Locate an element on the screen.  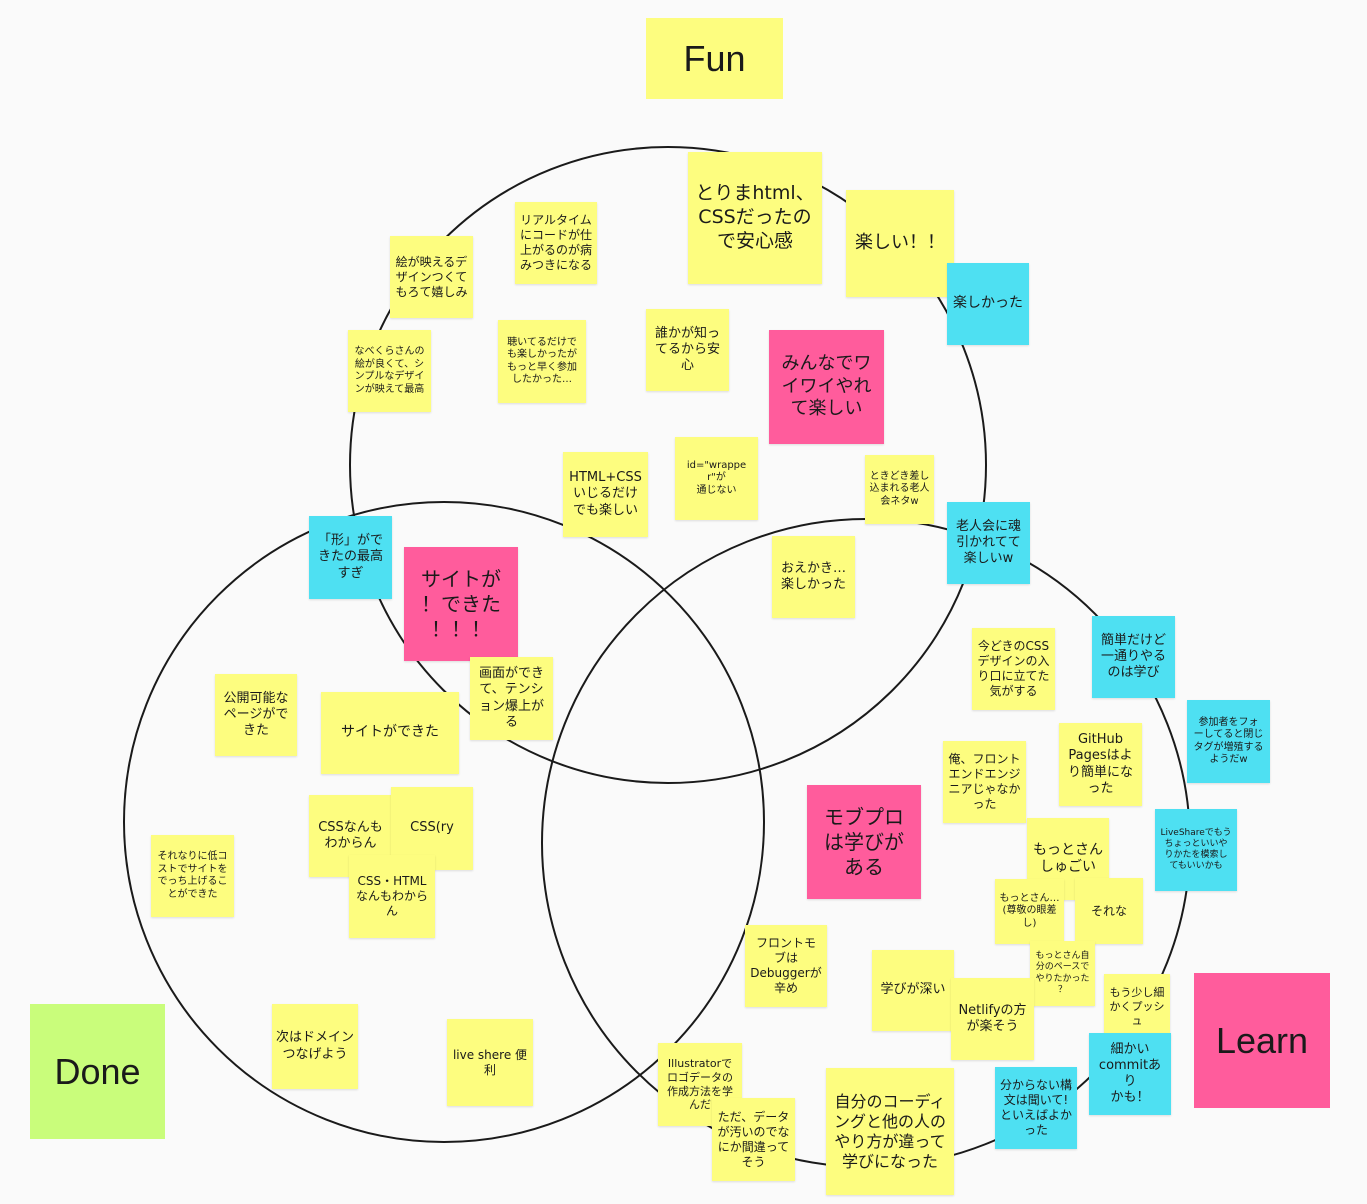
category-label-done: Done is located at coordinates (97, 1071).